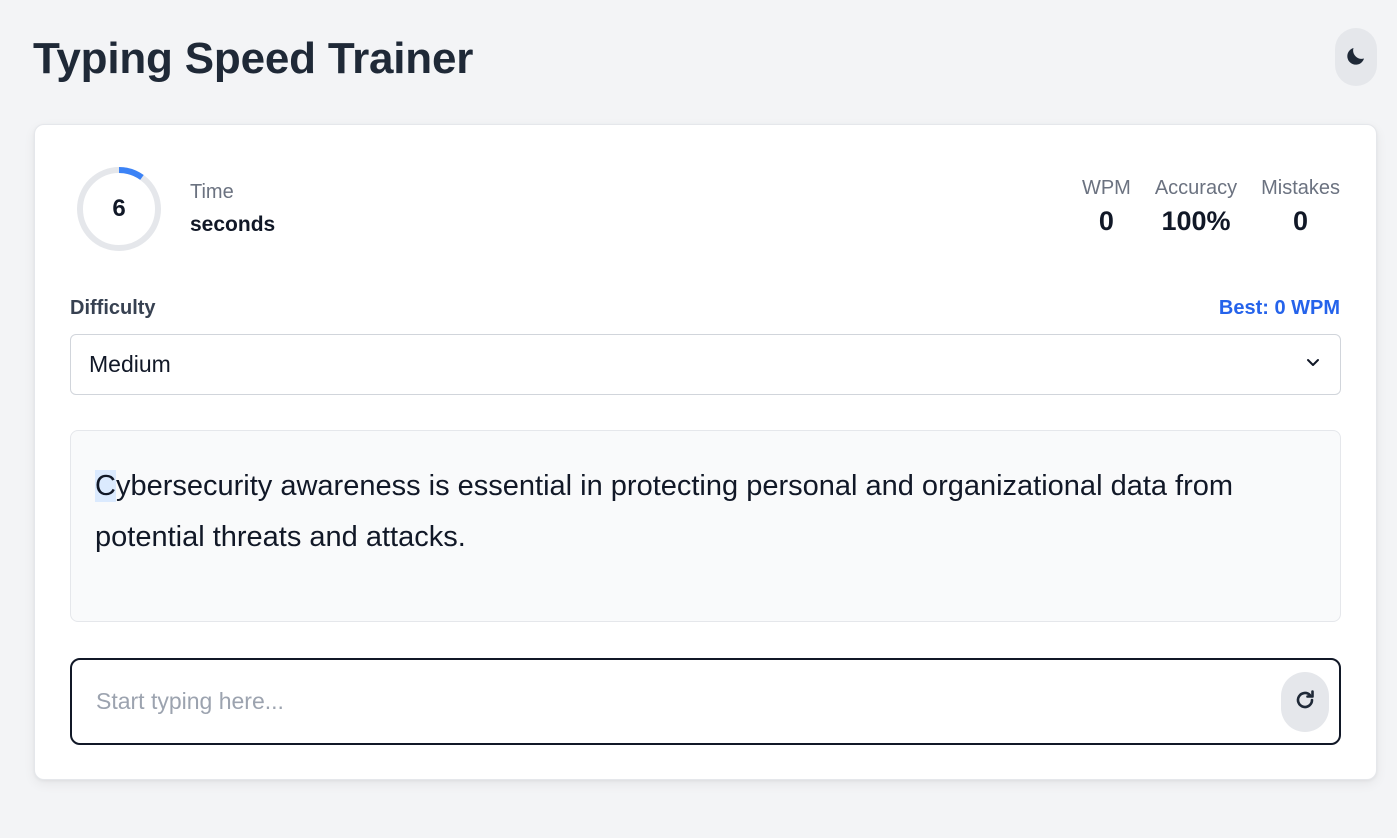 This screenshot has width=1397, height=838. I want to click on theme-toggle-button, so click(1356, 57).